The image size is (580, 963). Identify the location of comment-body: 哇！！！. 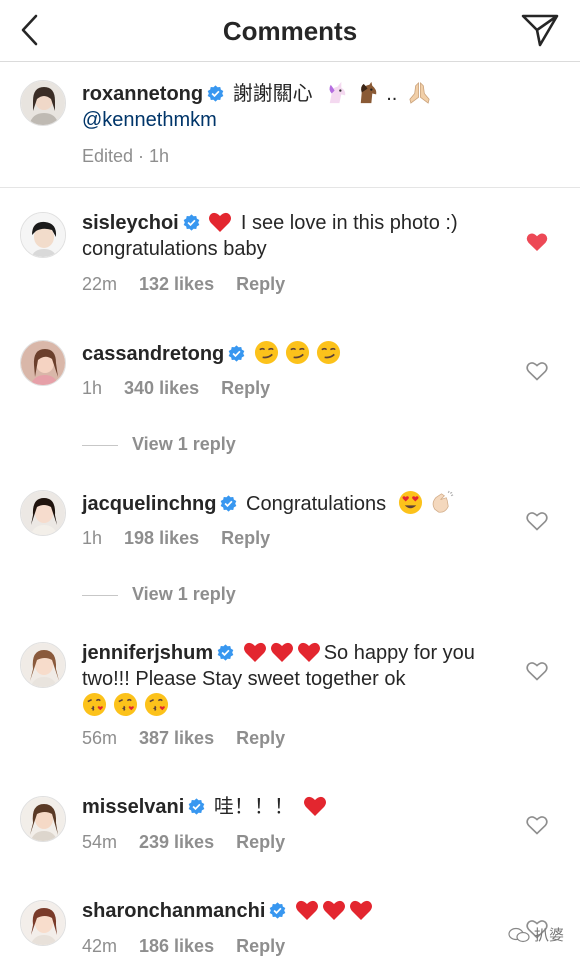
(253, 807).